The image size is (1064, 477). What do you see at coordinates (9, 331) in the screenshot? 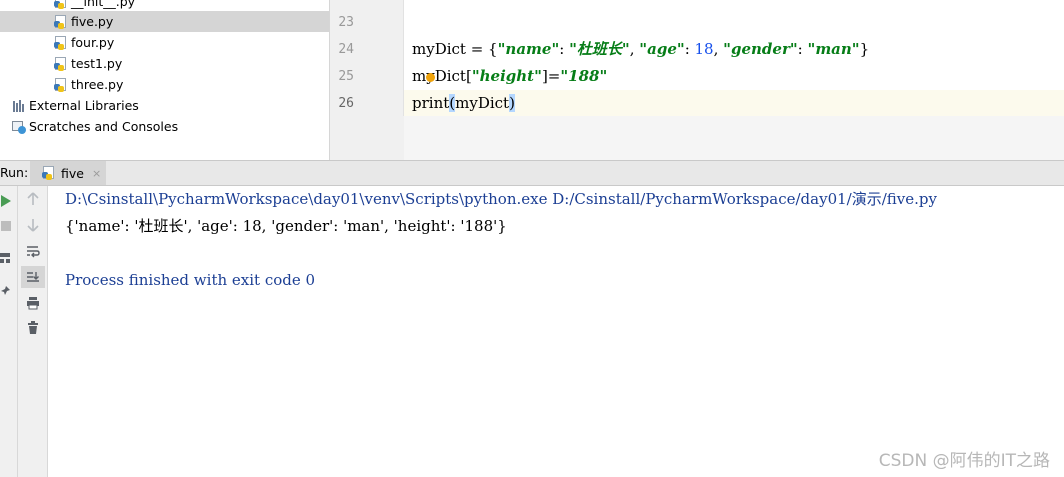
I see `run-left-toolbar` at bounding box center [9, 331].